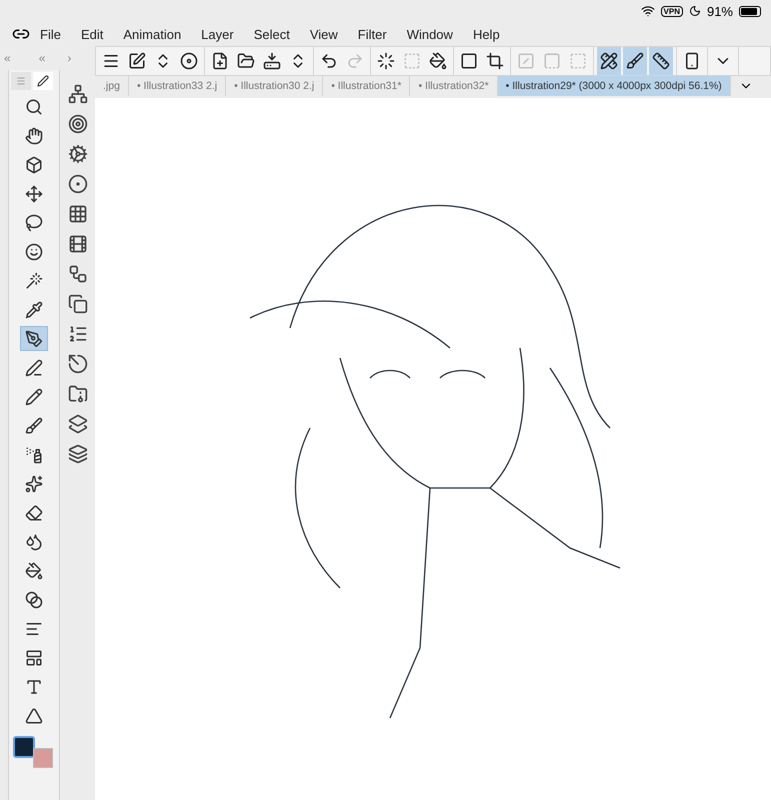 The width and height of the screenshot is (771, 800). I want to click on menu-item: Animation, so click(152, 34).